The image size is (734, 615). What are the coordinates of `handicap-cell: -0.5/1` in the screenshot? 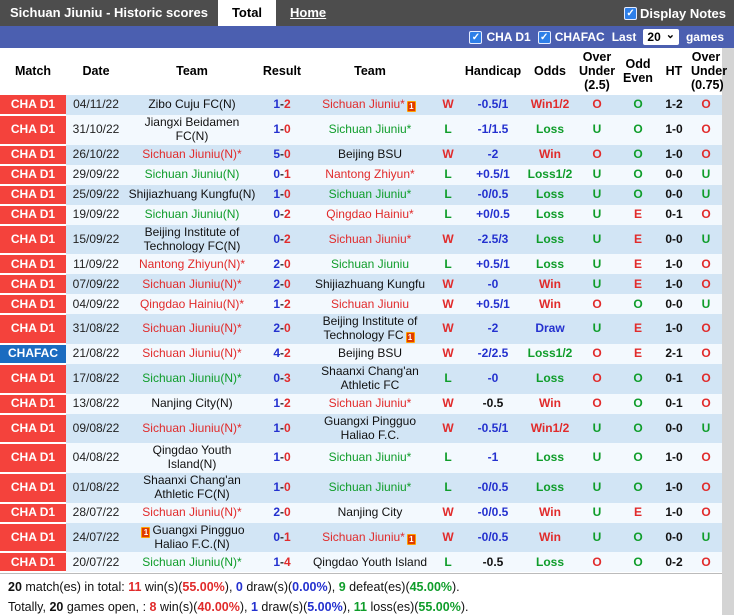 It's located at (493, 105).